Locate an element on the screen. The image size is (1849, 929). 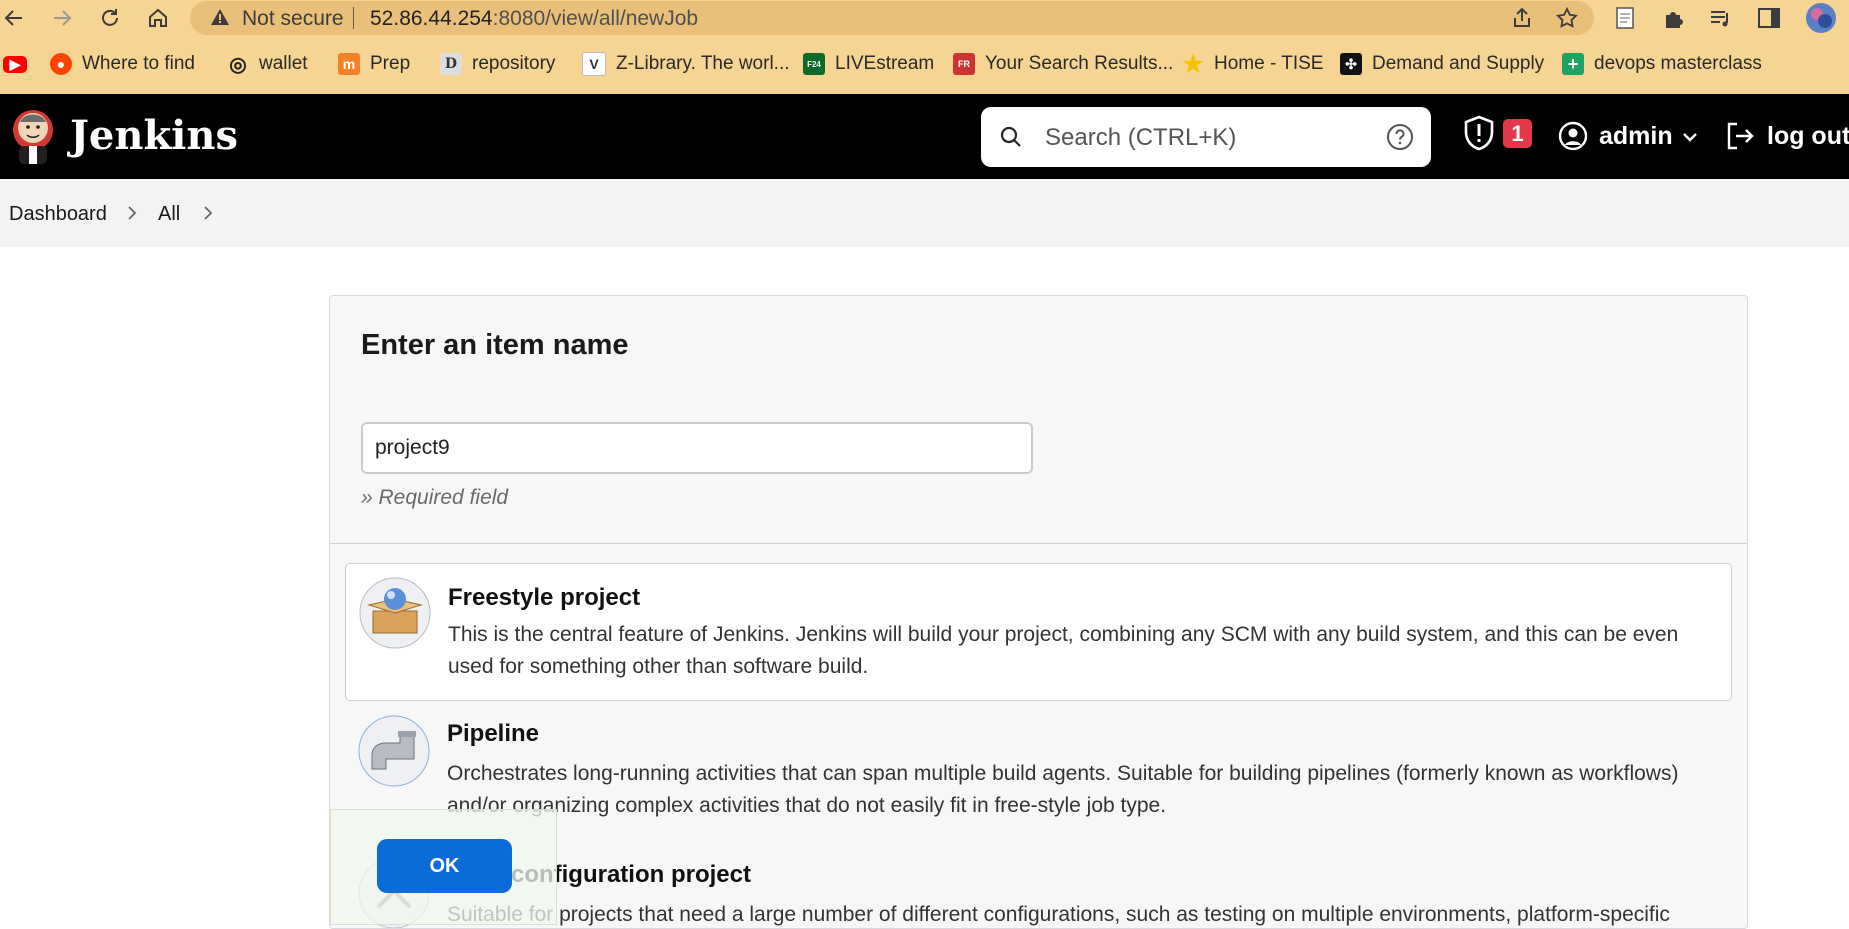
breadcrumb: Dashboard All is located at coordinates (924, 213).